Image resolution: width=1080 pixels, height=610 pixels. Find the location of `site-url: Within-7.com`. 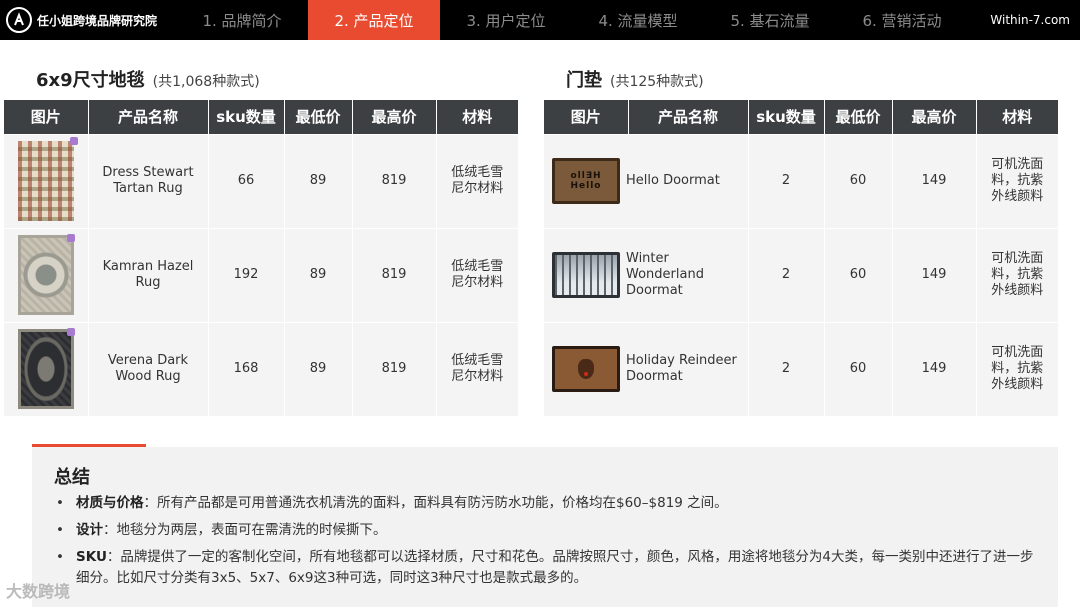

site-url: Within-7.com is located at coordinates (1030, 20).